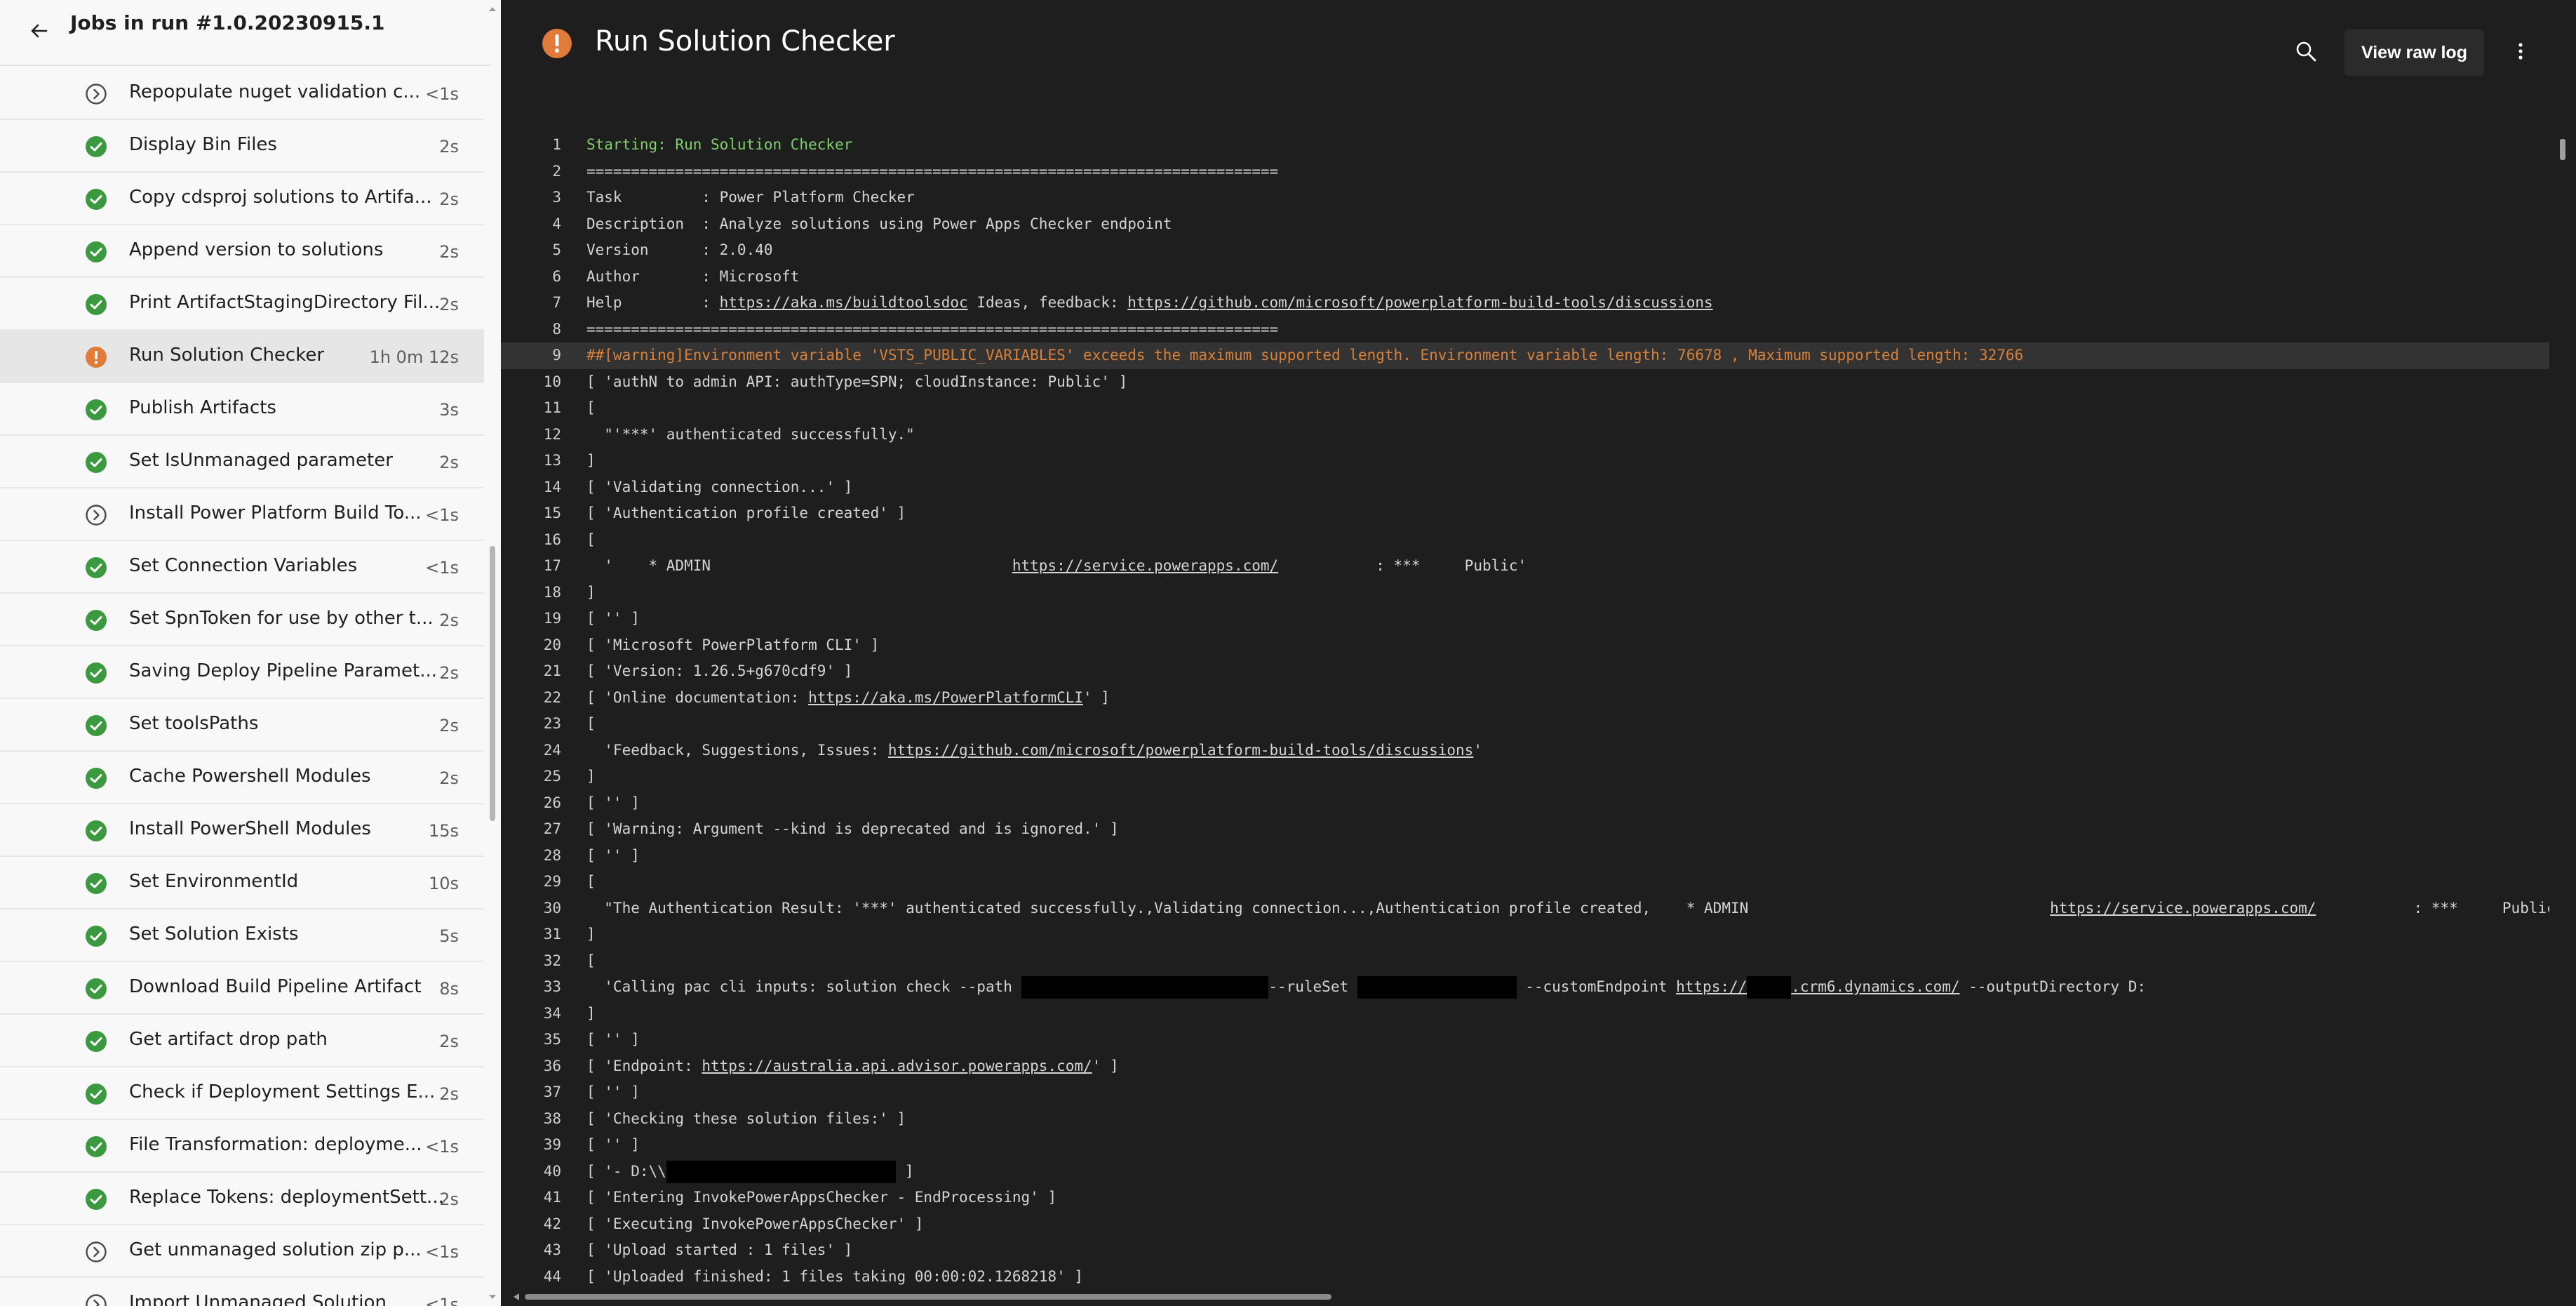 This screenshot has width=2576, height=1306. What do you see at coordinates (531, 172) in the screenshot?
I see `line-number: 2` at bounding box center [531, 172].